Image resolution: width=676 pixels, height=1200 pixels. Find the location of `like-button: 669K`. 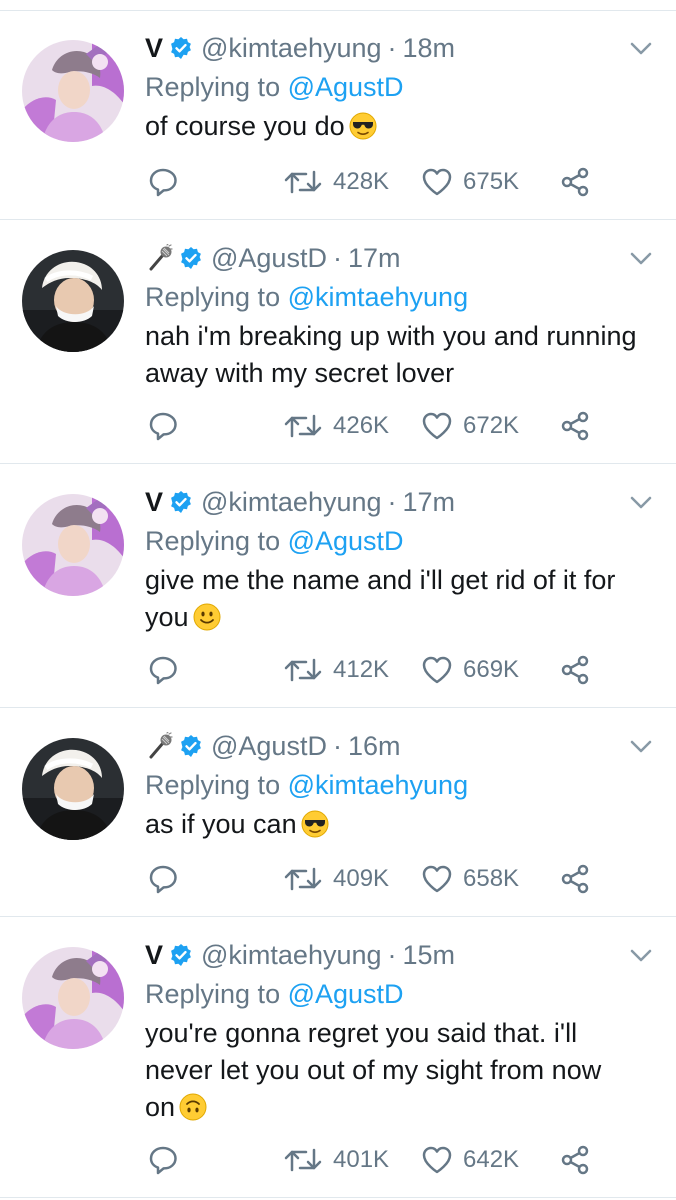

like-button: 669K is located at coordinates (470, 670).